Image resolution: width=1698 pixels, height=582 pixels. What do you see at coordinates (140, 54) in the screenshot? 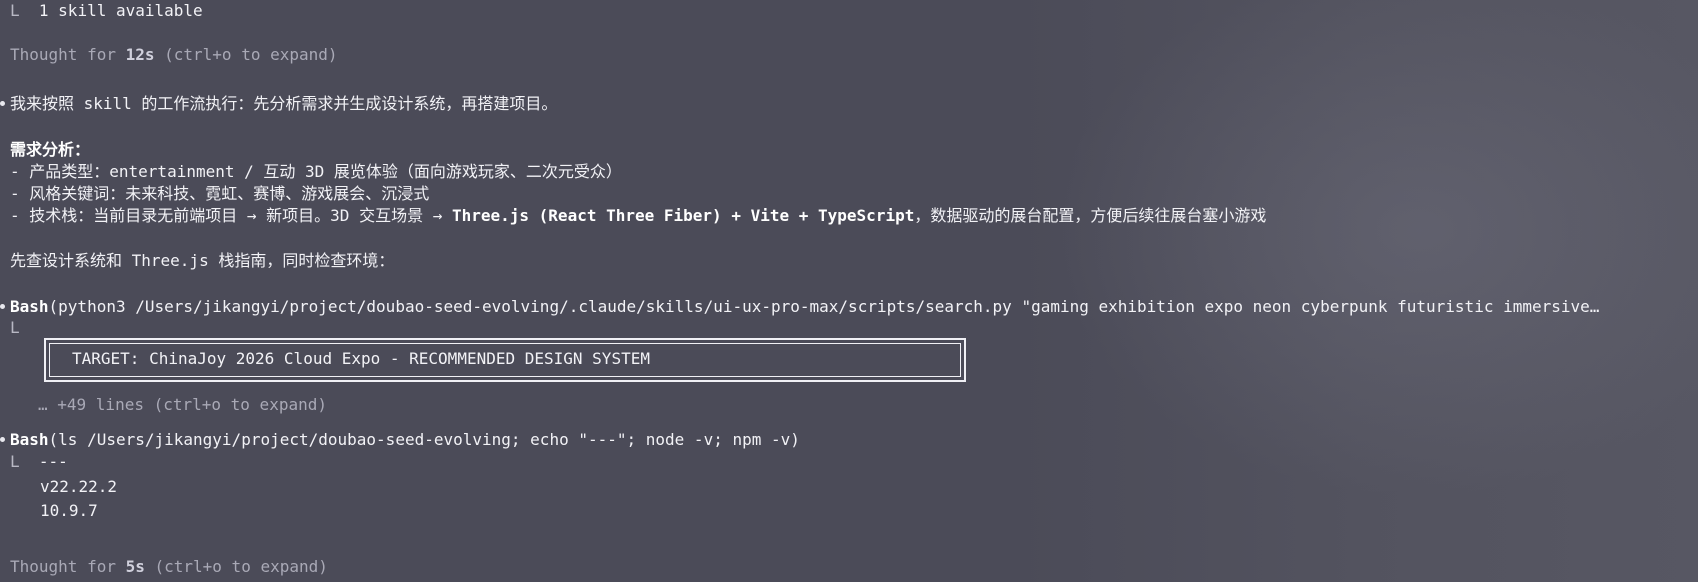
I see `thought-duration: 12s` at bounding box center [140, 54].